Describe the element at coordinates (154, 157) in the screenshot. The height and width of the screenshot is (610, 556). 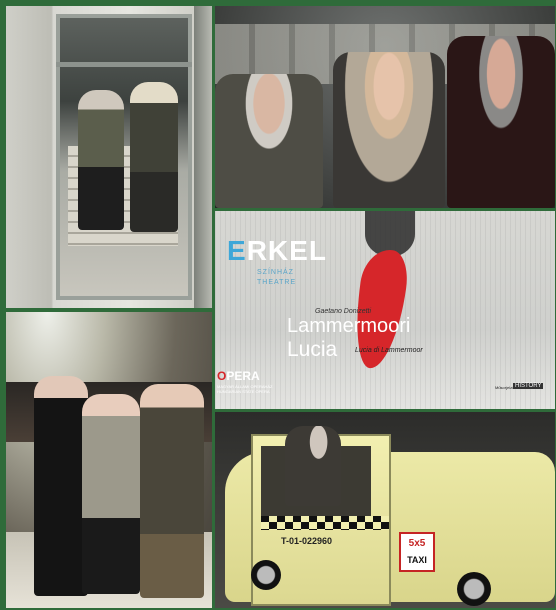
I see `woman-right` at that location.